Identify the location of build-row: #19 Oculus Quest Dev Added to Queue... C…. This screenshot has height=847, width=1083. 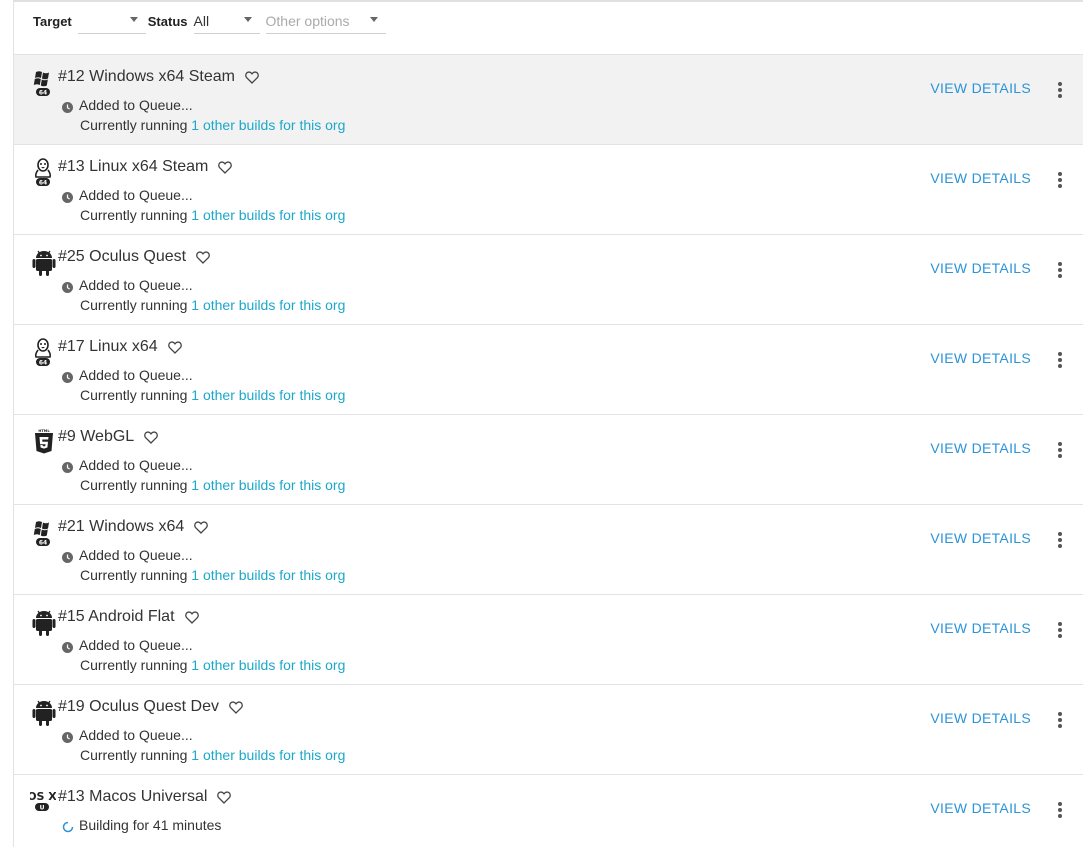
(548, 730).